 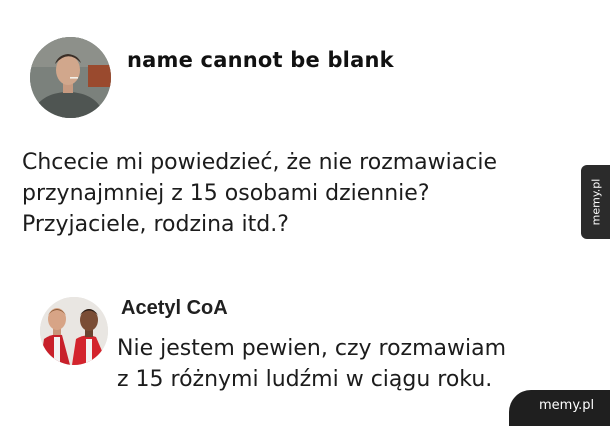 I want to click on reply-avatar, so click(x=74, y=331).